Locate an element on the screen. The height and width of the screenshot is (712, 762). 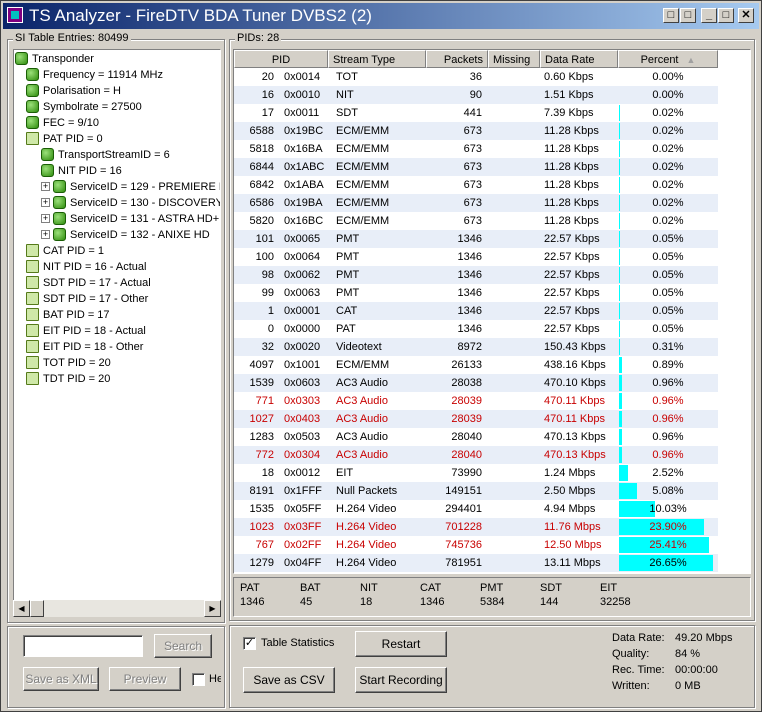
tree-node: TOT PID = 20 is located at coordinates (68, 363).